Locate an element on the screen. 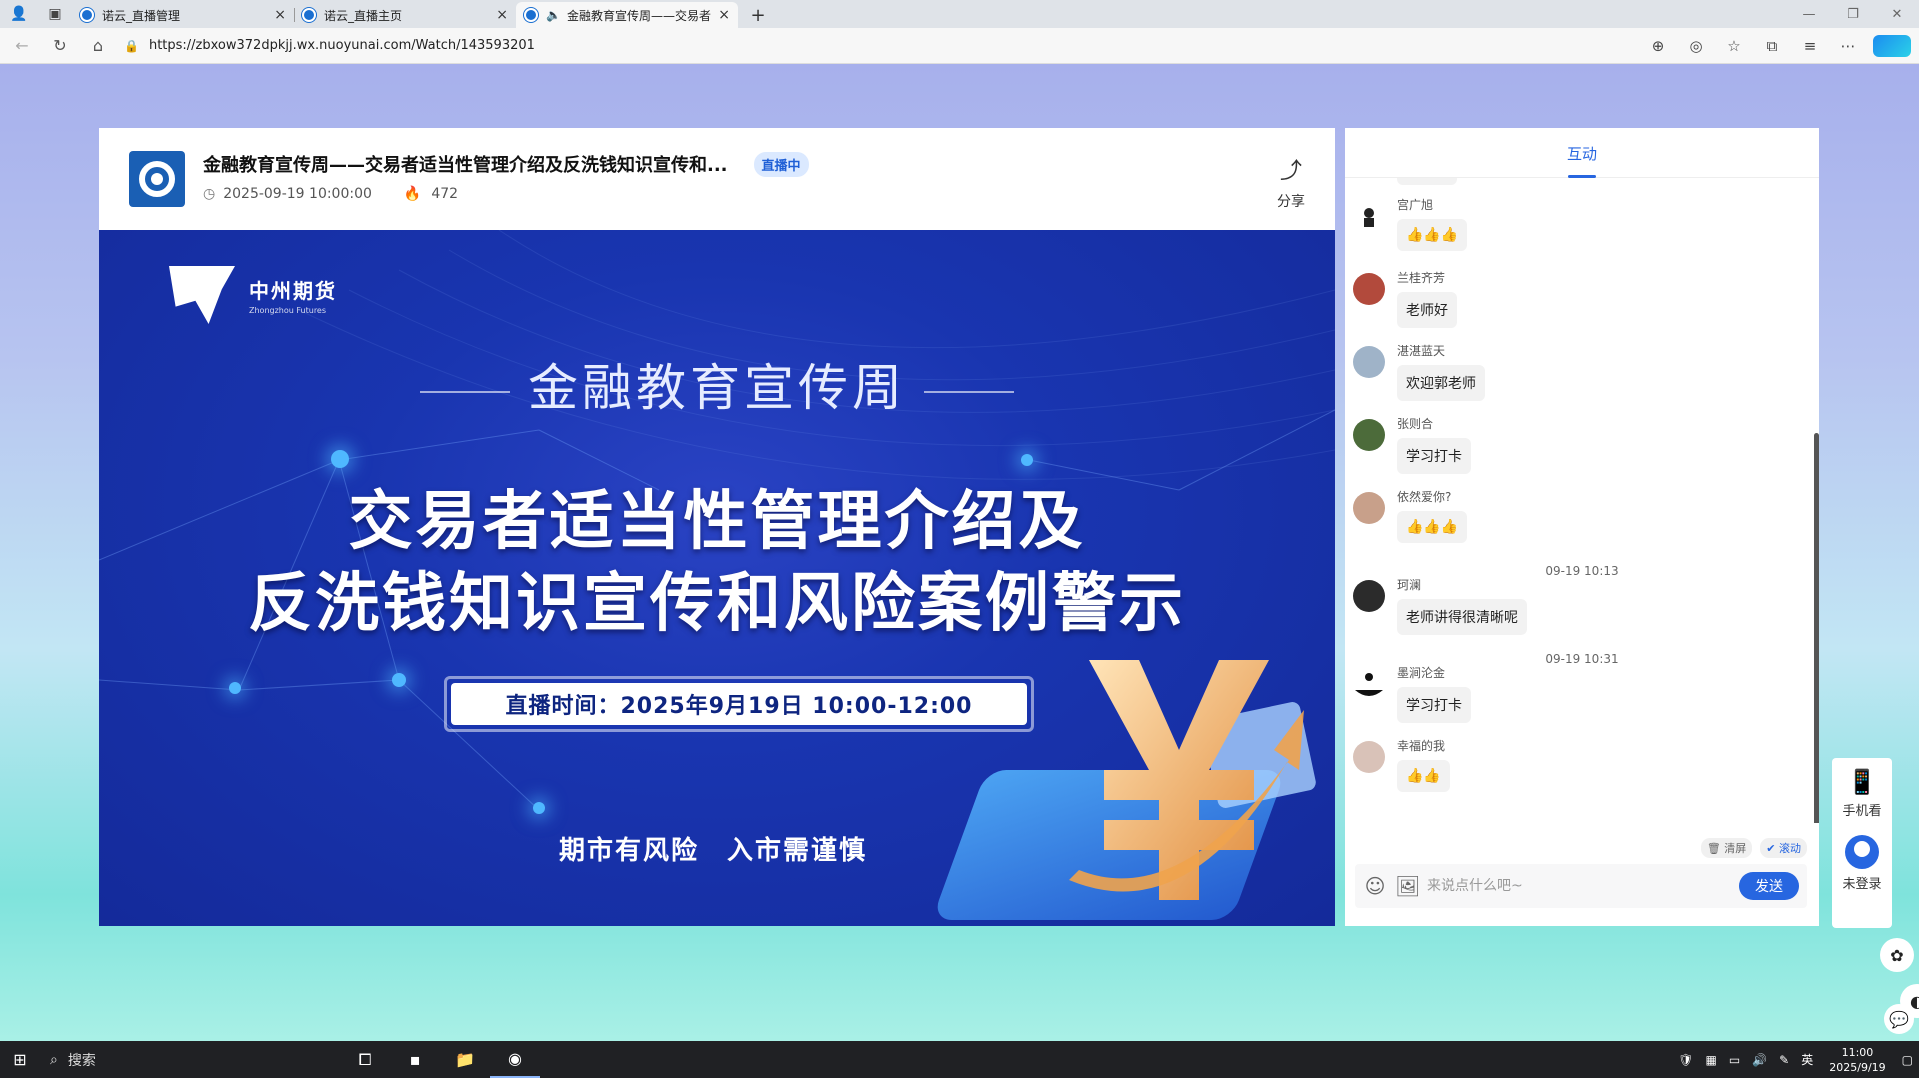 The width and height of the screenshot is (1919, 1078). taskbar-search: ⌕ 搜索 is located at coordinates (190, 1060).